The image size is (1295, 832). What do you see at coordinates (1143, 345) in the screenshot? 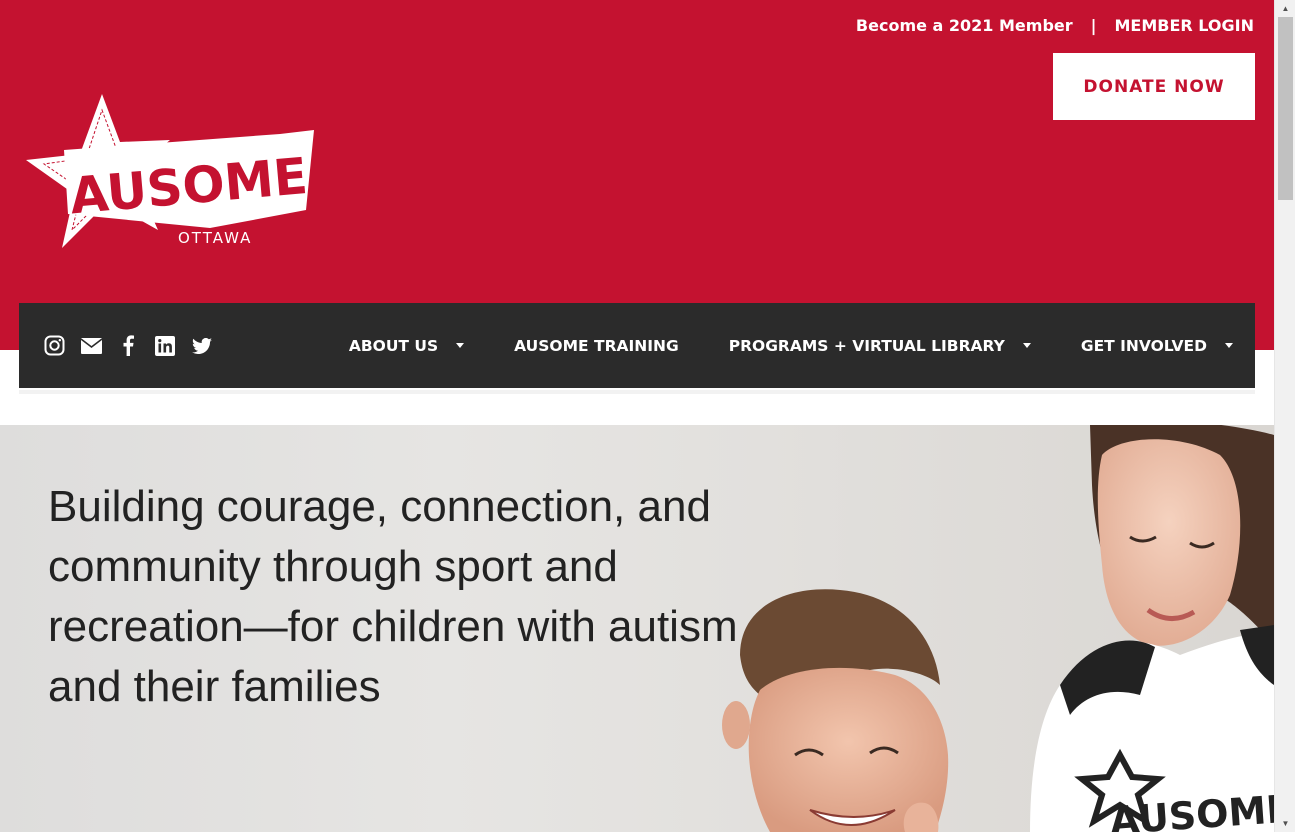
I see `nav-item-label: GET INVOLVED` at bounding box center [1143, 345].